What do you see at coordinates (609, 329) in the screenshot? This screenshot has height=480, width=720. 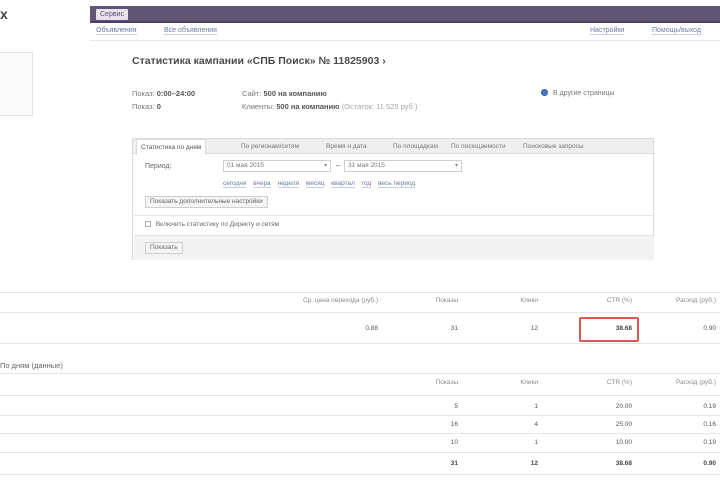 I see `ctr-highlight-box` at bounding box center [609, 329].